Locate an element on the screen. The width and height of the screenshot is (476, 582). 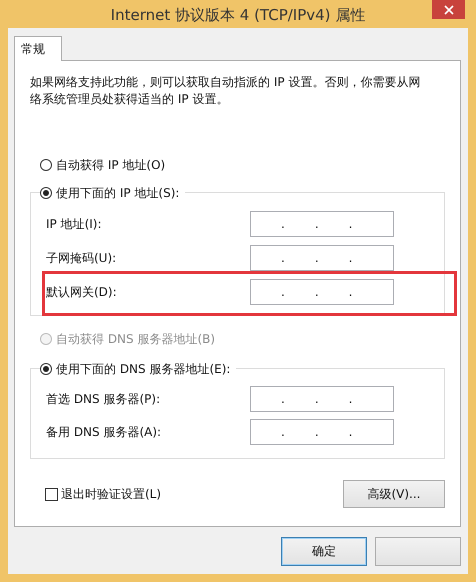
tab: 常规 is located at coordinates (38, 48).